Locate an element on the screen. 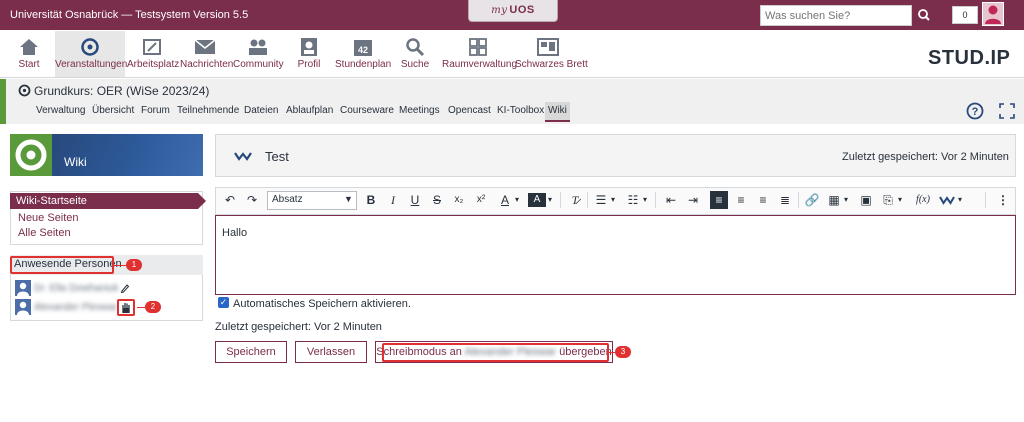 Image resolution: width=1024 pixels, height=422 pixels. tab-forum: Forum is located at coordinates (155, 112).